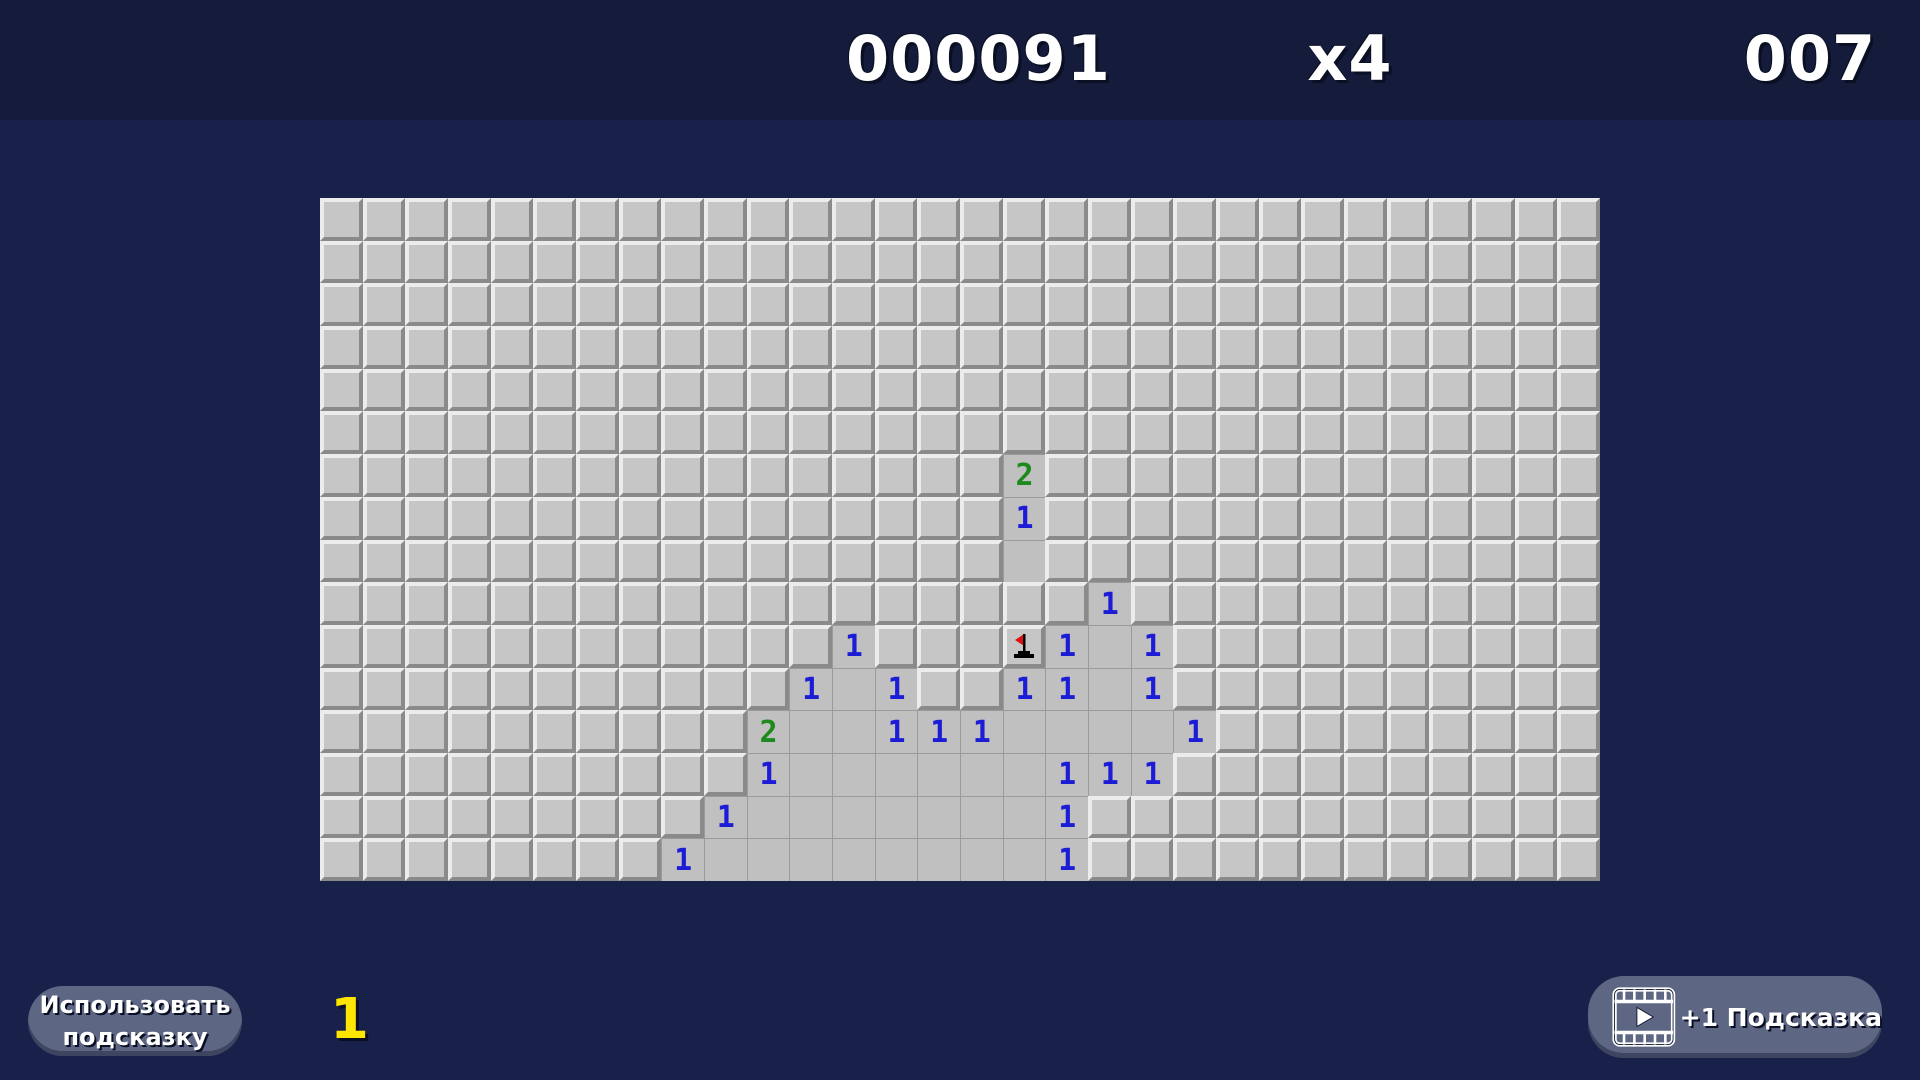 This screenshot has width=1920, height=1080. Describe the element at coordinates (135, 1021) in the screenshot. I see `use-hint-button: Использовать подсказку` at that location.